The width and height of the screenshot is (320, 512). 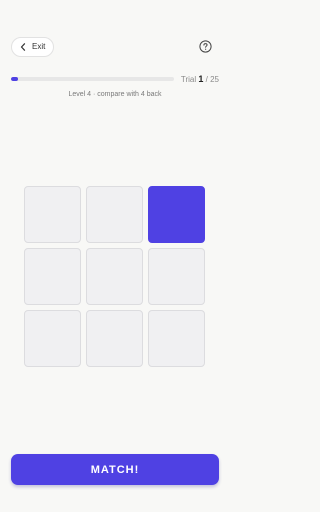 What do you see at coordinates (115, 94) in the screenshot?
I see `level-info: Level 4 · compare with 4 back` at bounding box center [115, 94].